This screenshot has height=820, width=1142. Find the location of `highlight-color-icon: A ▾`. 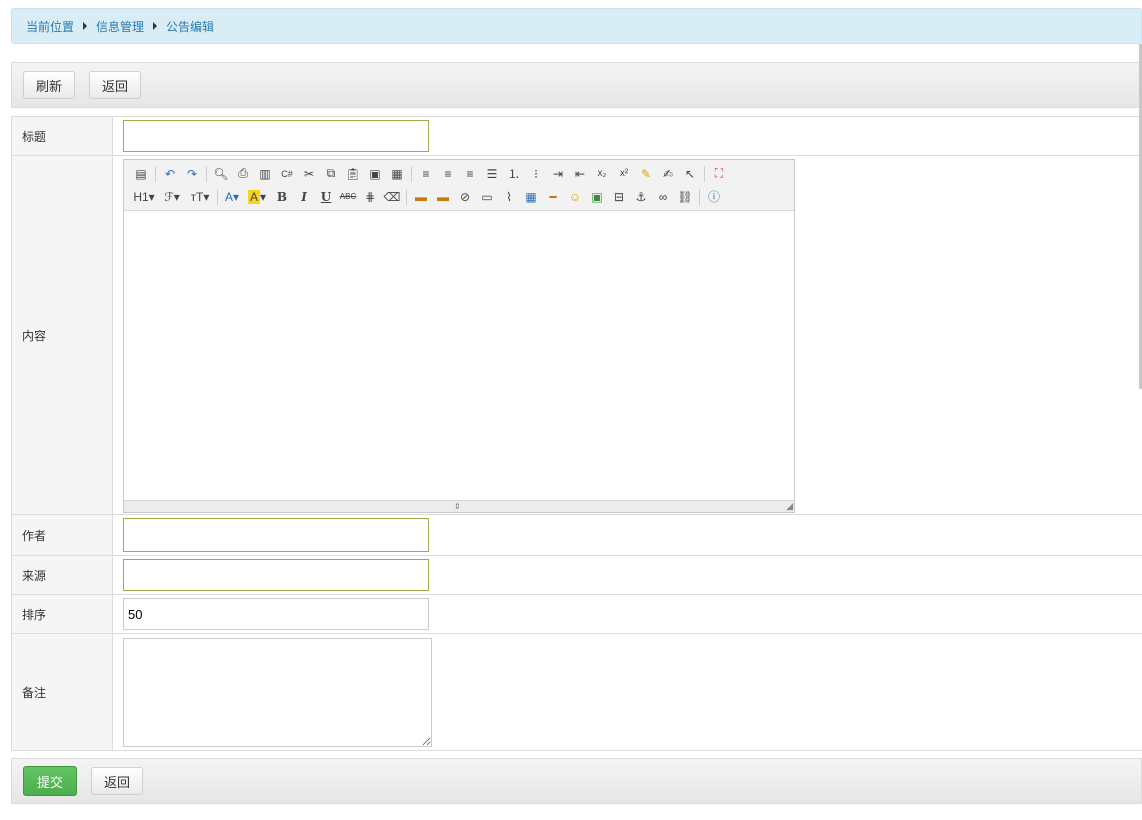

highlight-color-icon: A ▾ is located at coordinates (257, 197).